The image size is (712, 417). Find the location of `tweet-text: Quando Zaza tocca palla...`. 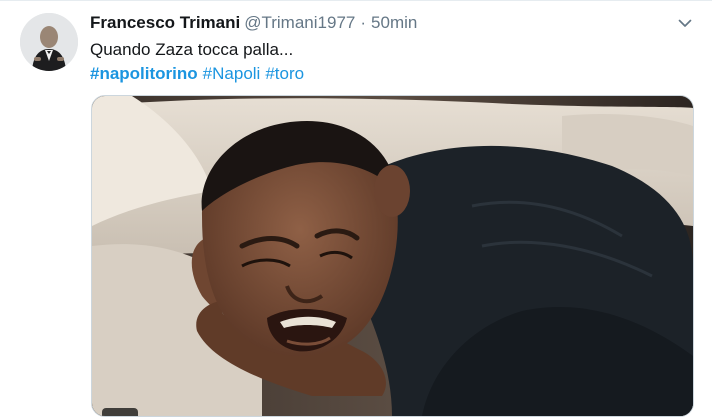

tweet-text: Quando Zaza tocca palla... is located at coordinates (192, 49).